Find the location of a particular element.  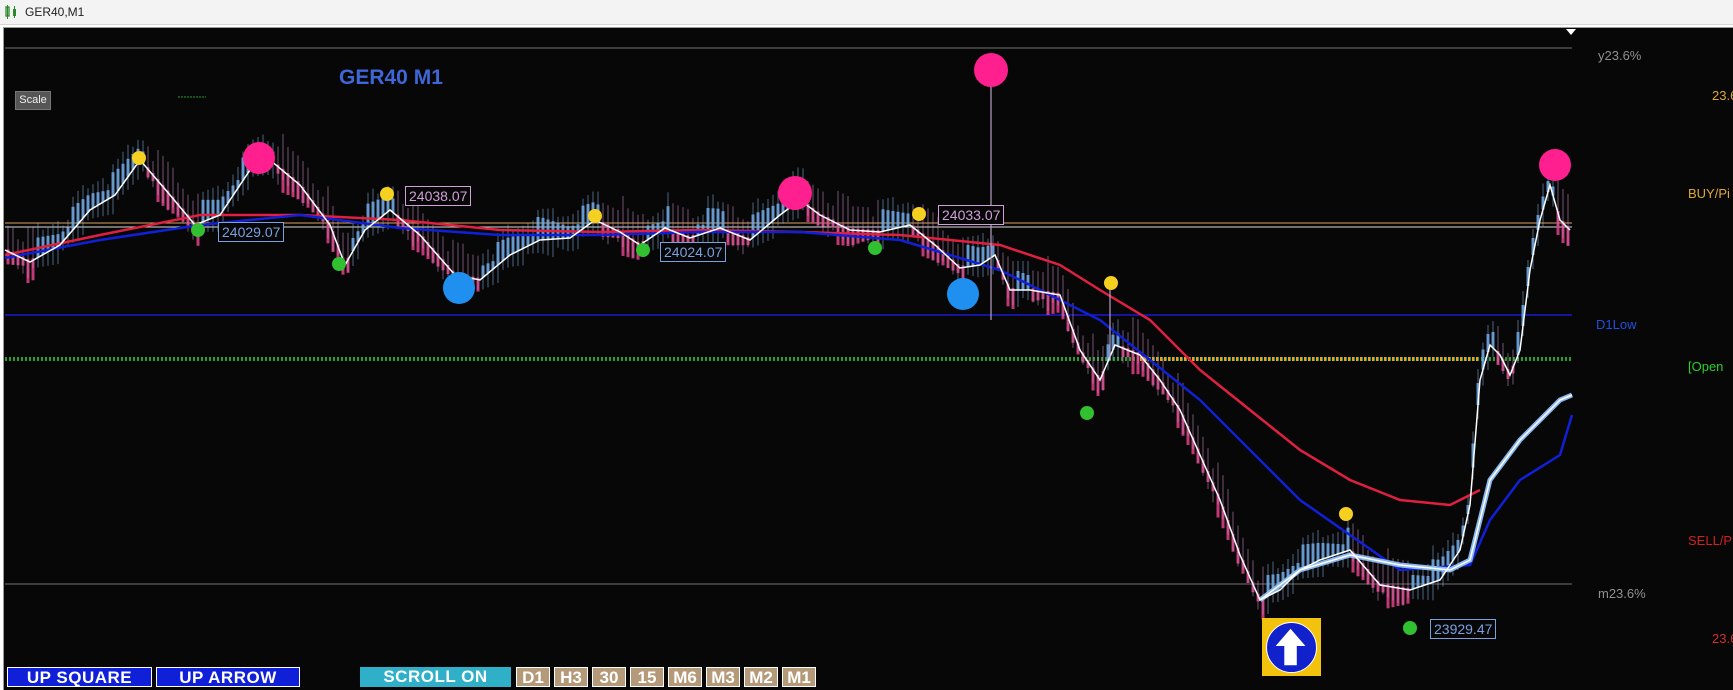

buy-arrow-circle is located at coordinates (1291, 647).